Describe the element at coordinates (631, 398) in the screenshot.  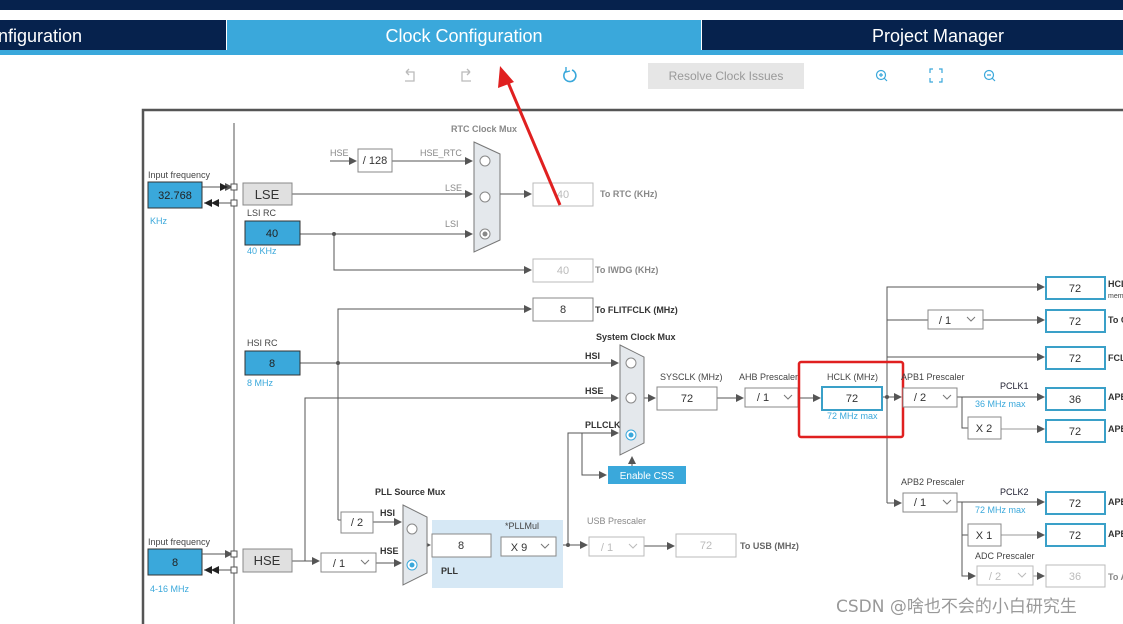
I see `sysmux-hse-radio` at that location.